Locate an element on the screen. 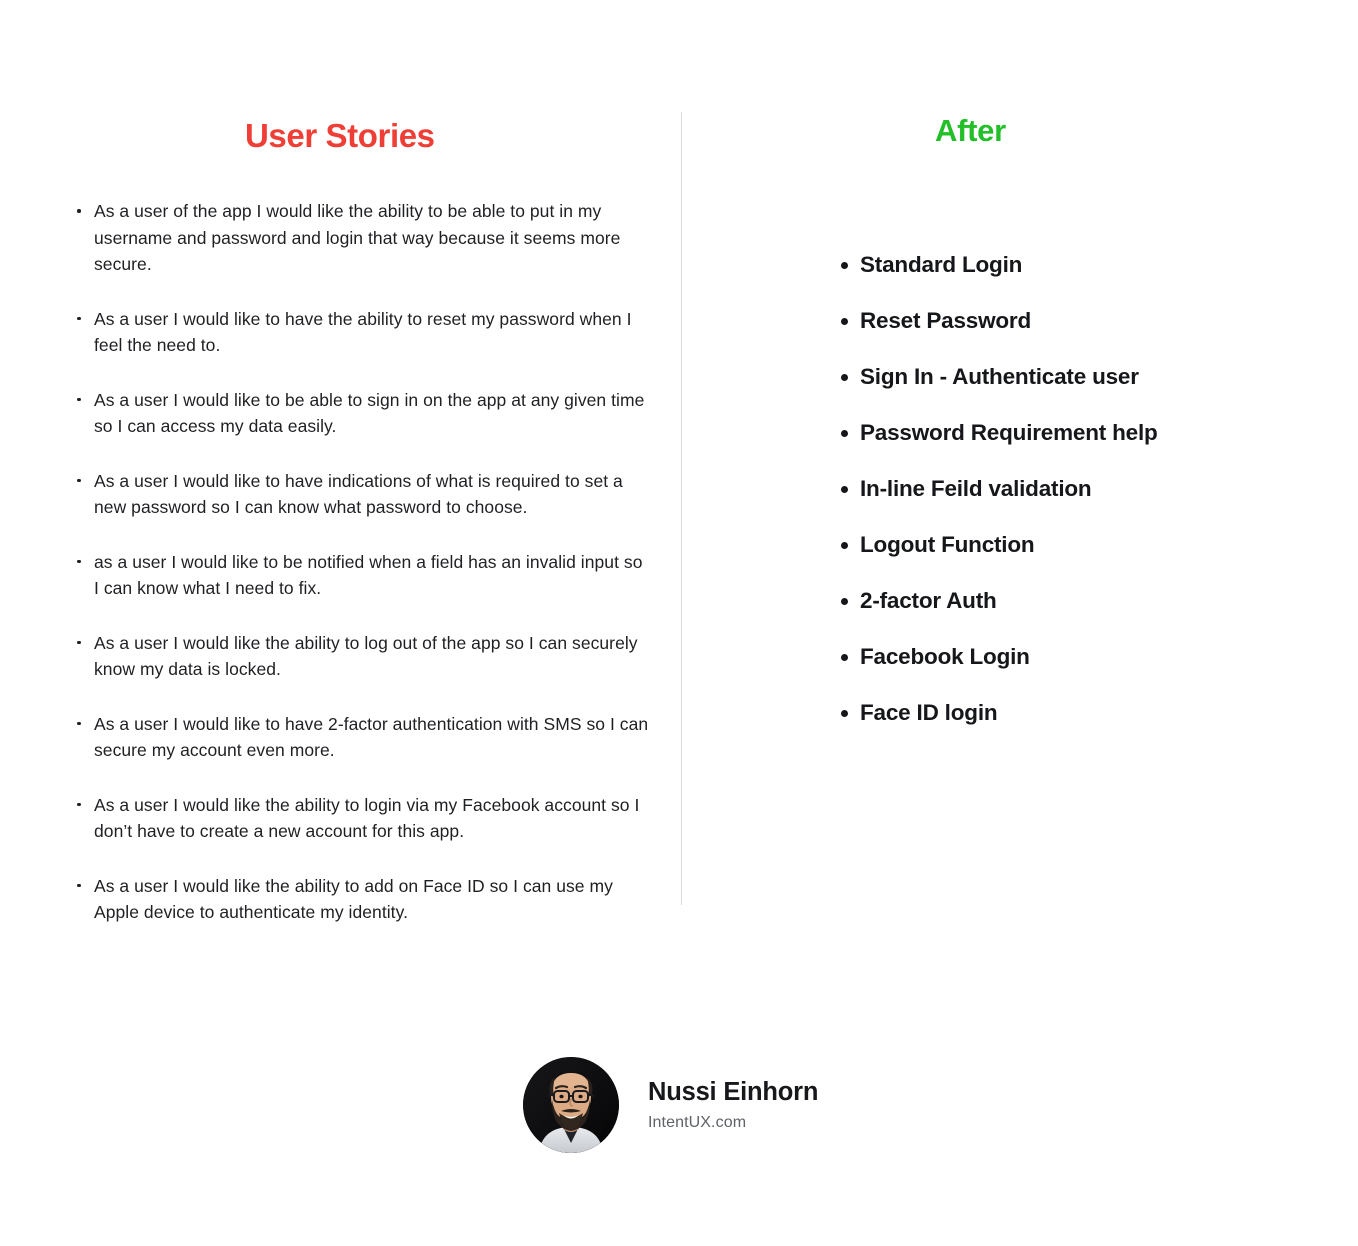  author-name: Nussi Einhorn is located at coordinates (733, 1092).